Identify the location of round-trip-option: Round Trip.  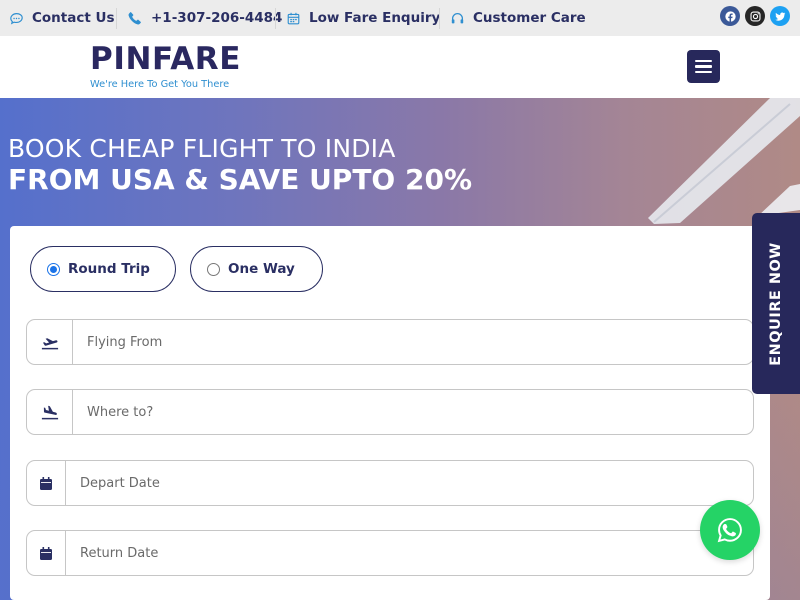
(103, 269).